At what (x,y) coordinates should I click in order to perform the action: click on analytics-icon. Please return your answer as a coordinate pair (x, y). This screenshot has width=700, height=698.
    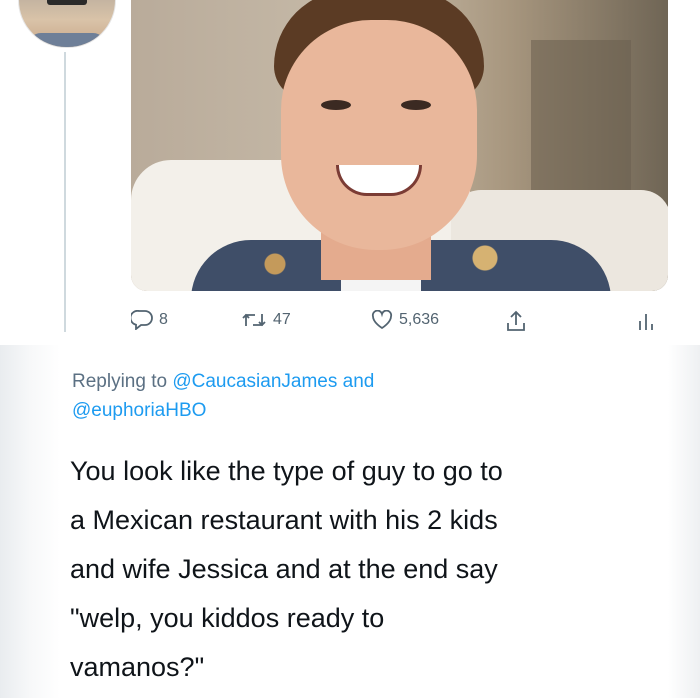
    Looking at the image, I should click on (646, 322).